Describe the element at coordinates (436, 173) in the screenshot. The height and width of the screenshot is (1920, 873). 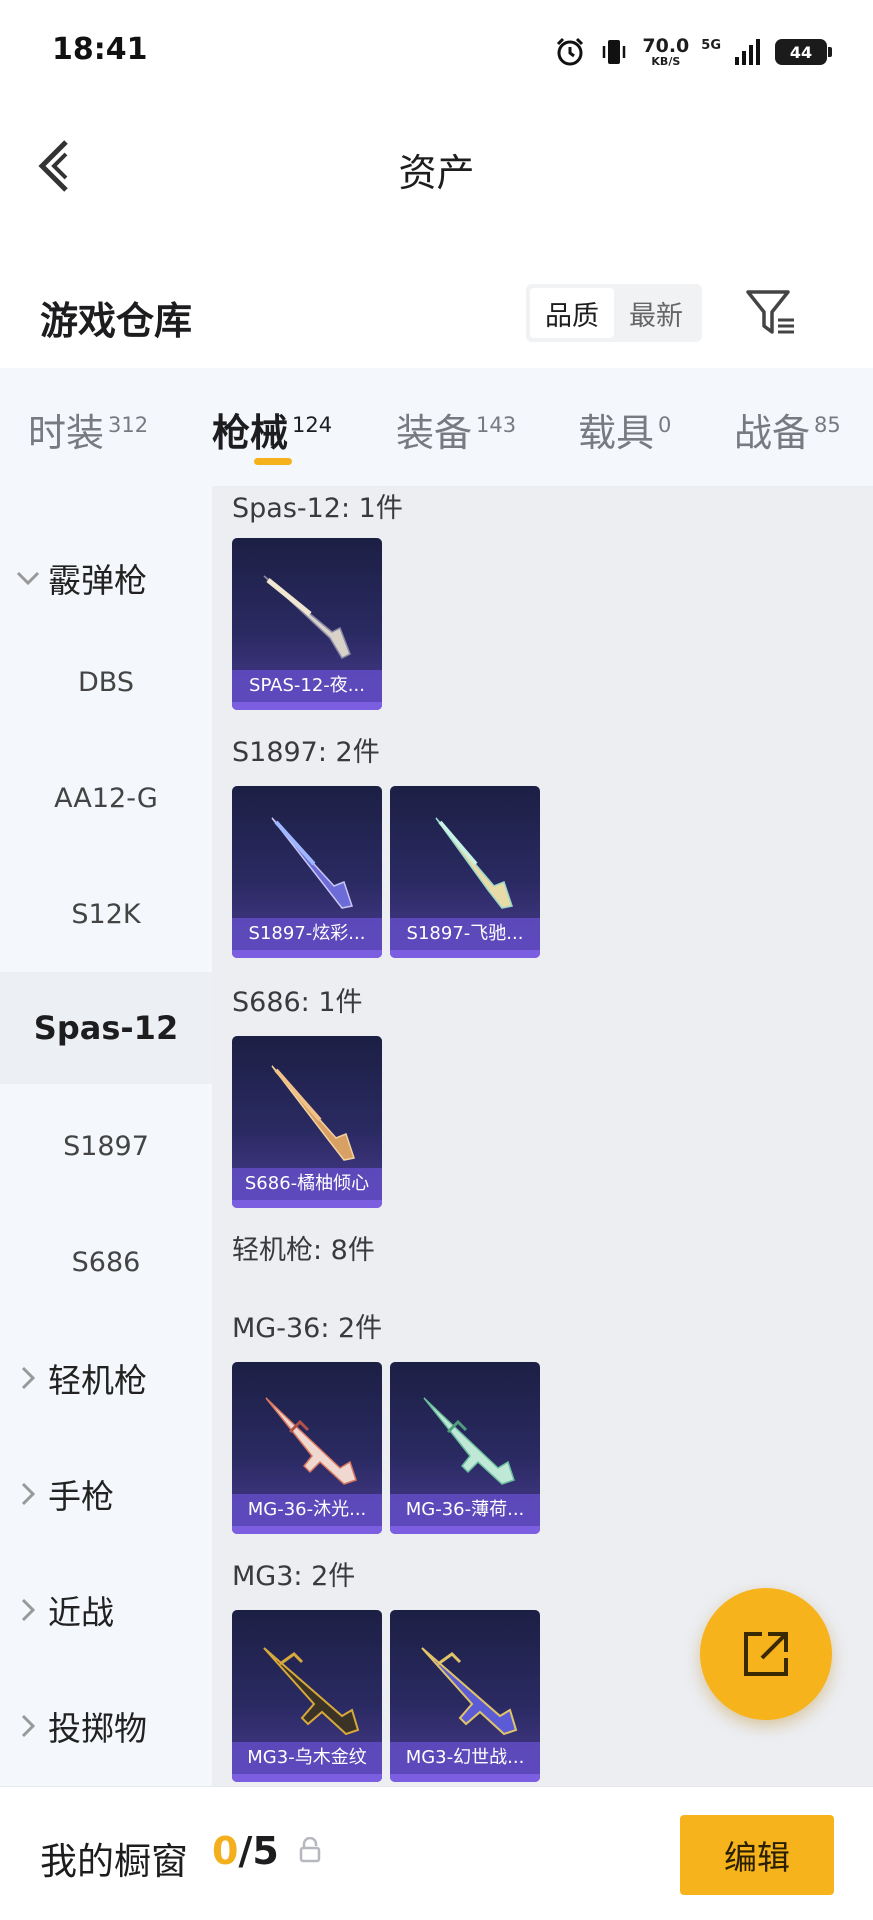
I see `page-title: 资产` at that location.